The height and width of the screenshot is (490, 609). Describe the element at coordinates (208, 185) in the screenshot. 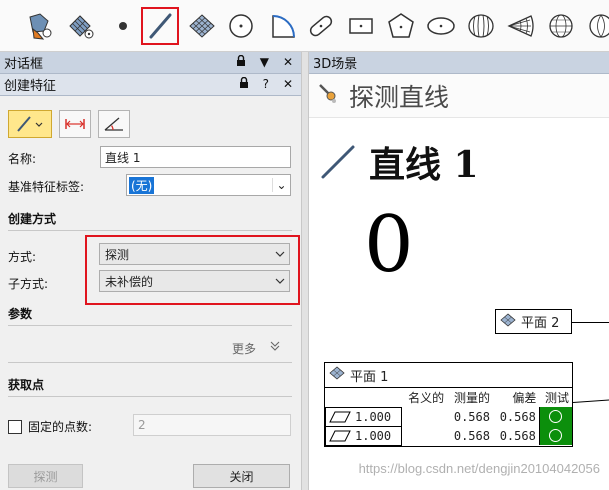

I see `datum-select: (无) ⌄` at that location.